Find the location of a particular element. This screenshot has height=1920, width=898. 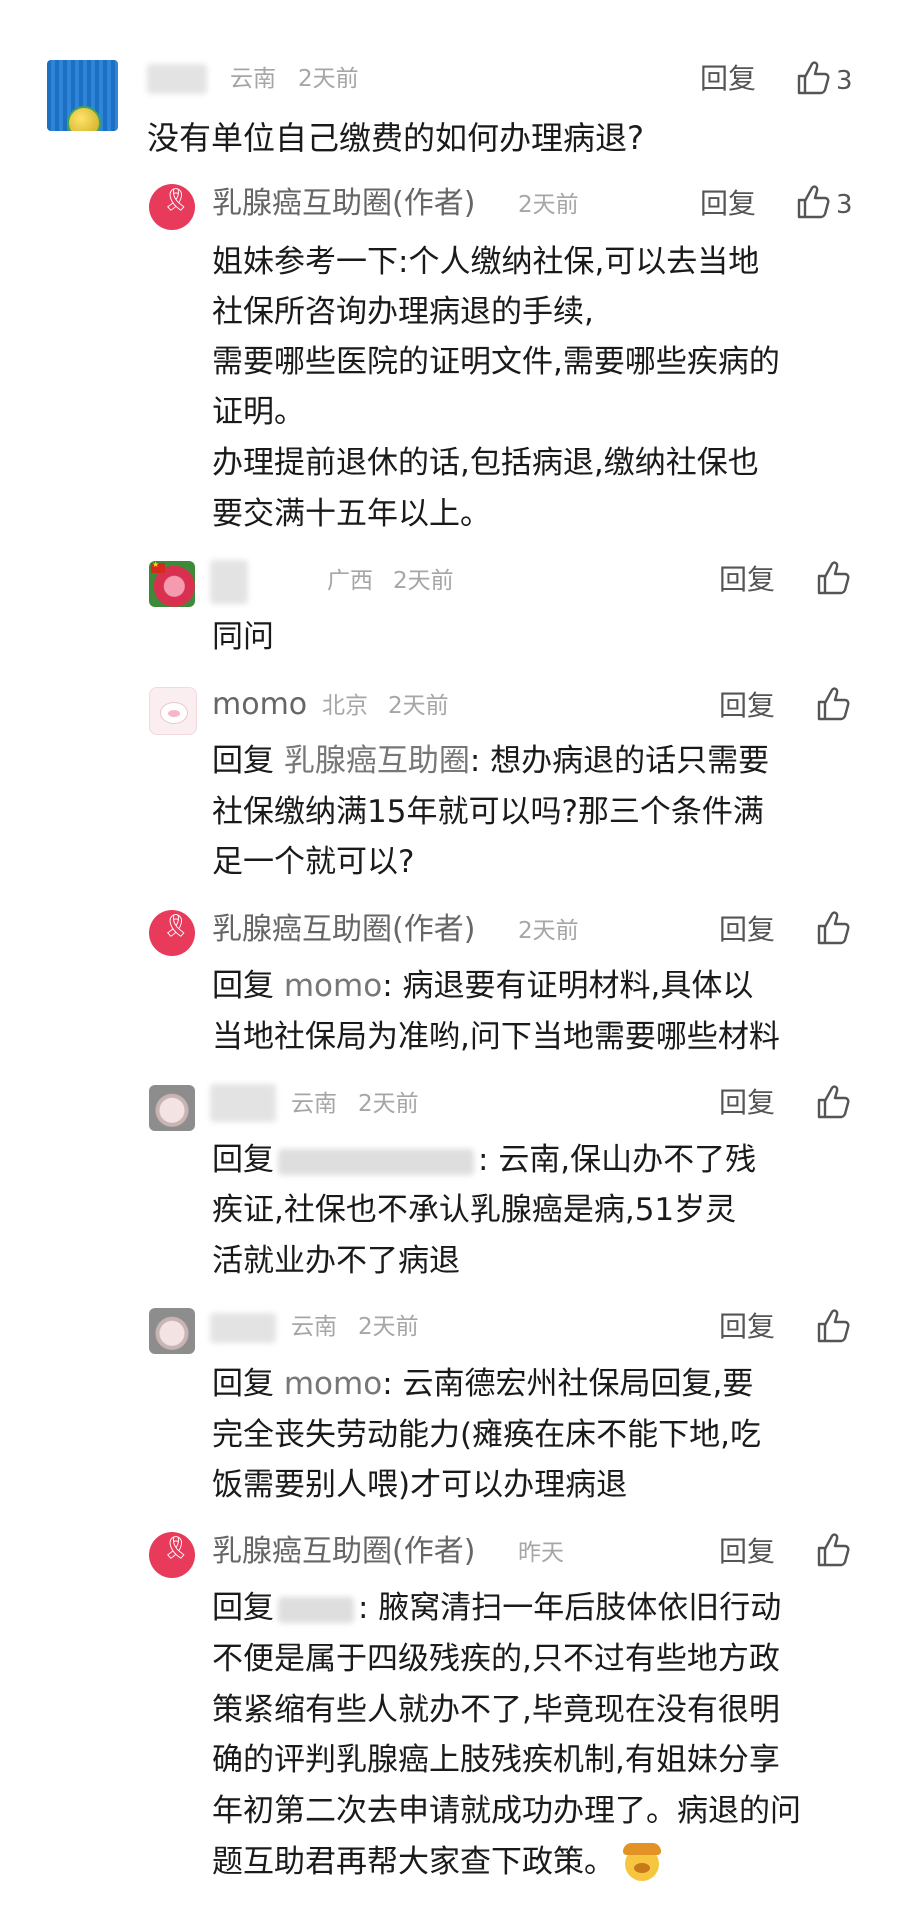

comment-text-line: 回复: 腋窝清扫一年后肢体依旧行动 is located at coordinates (497, 1608).